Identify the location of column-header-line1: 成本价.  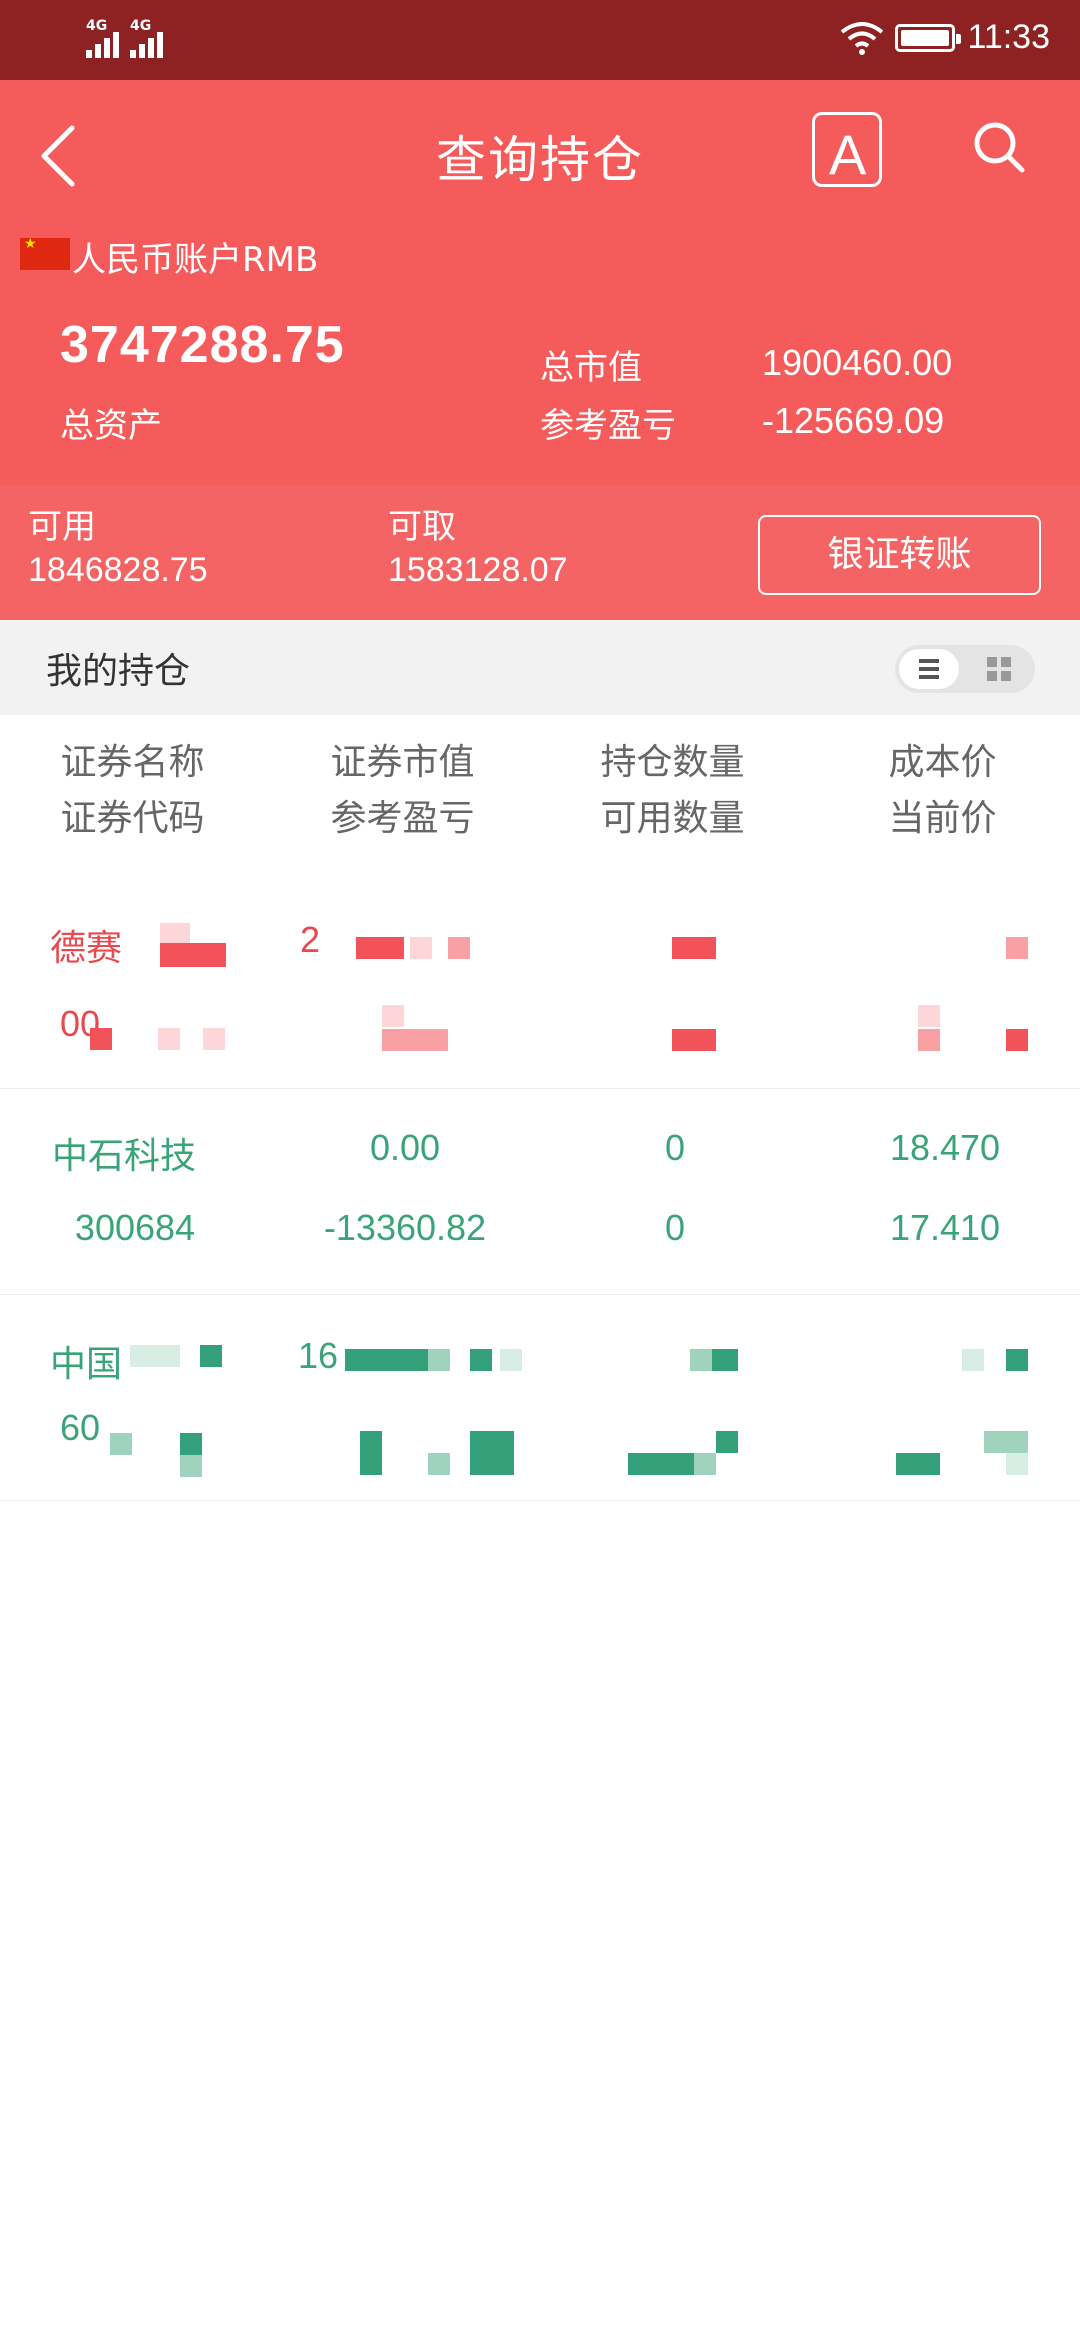
(942, 762).